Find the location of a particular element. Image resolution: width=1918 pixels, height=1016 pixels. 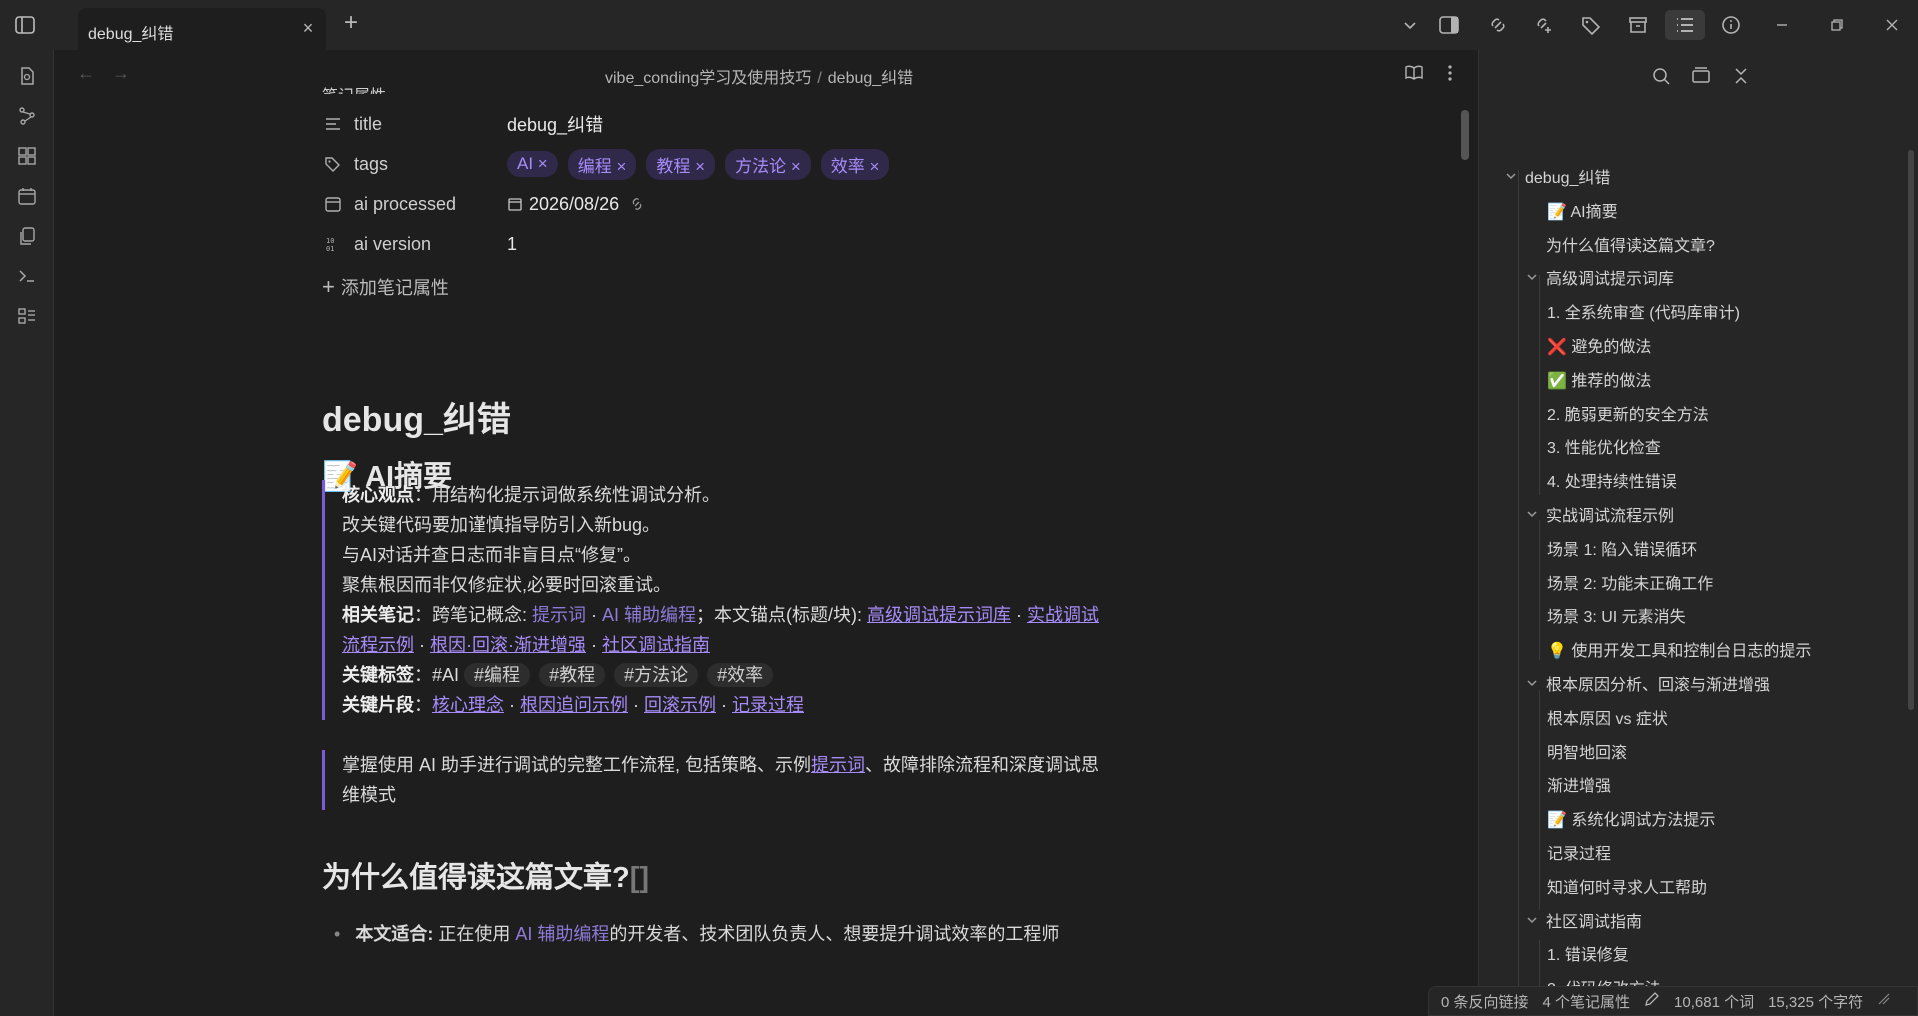

search-icon is located at coordinates (1661, 76).